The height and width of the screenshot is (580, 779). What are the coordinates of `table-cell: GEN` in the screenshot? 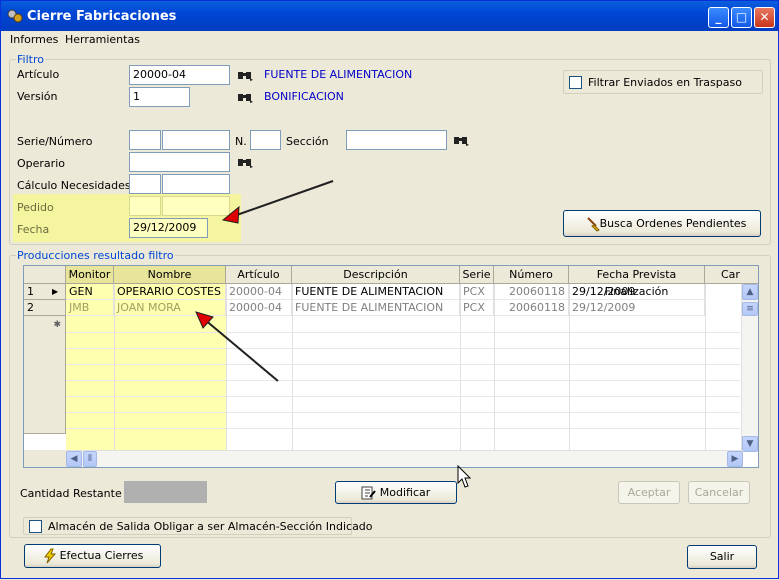 It's located at (90, 292).